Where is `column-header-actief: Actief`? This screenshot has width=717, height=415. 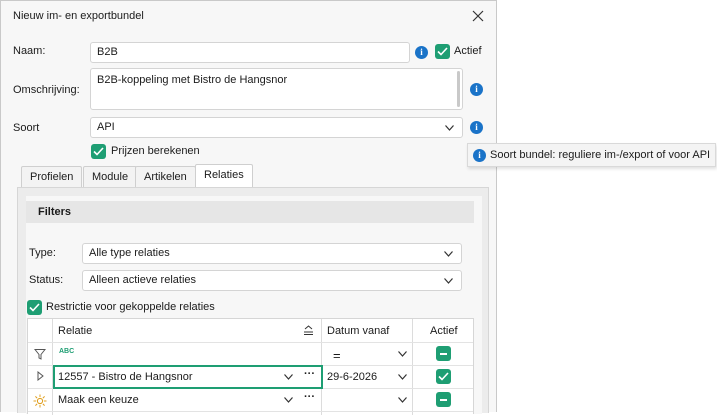 column-header-actief: Actief is located at coordinates (444, 331).